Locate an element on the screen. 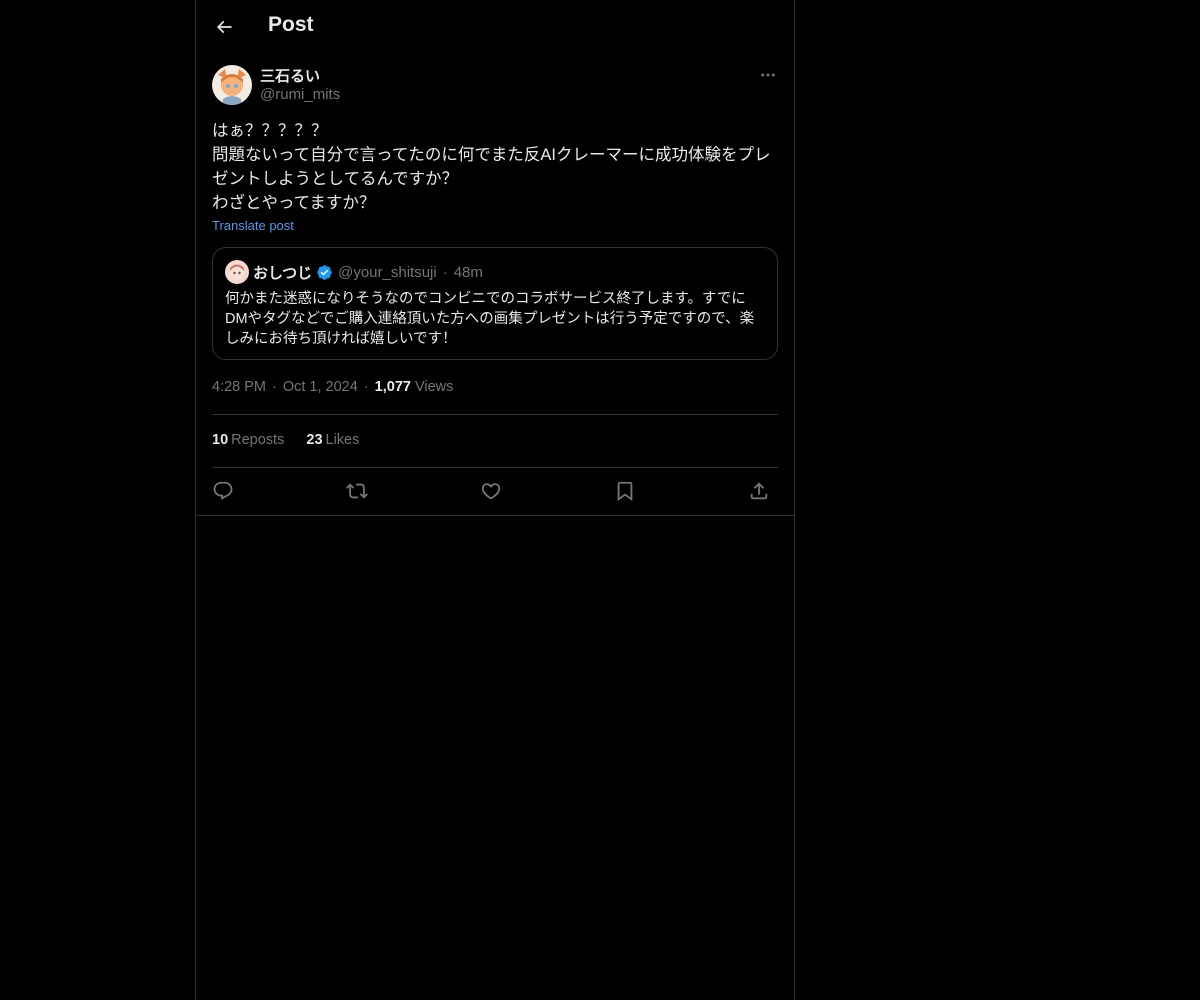 The image size is (1200, 1000). likes-stat: 23 Likes is located at coordinates (332, 440).